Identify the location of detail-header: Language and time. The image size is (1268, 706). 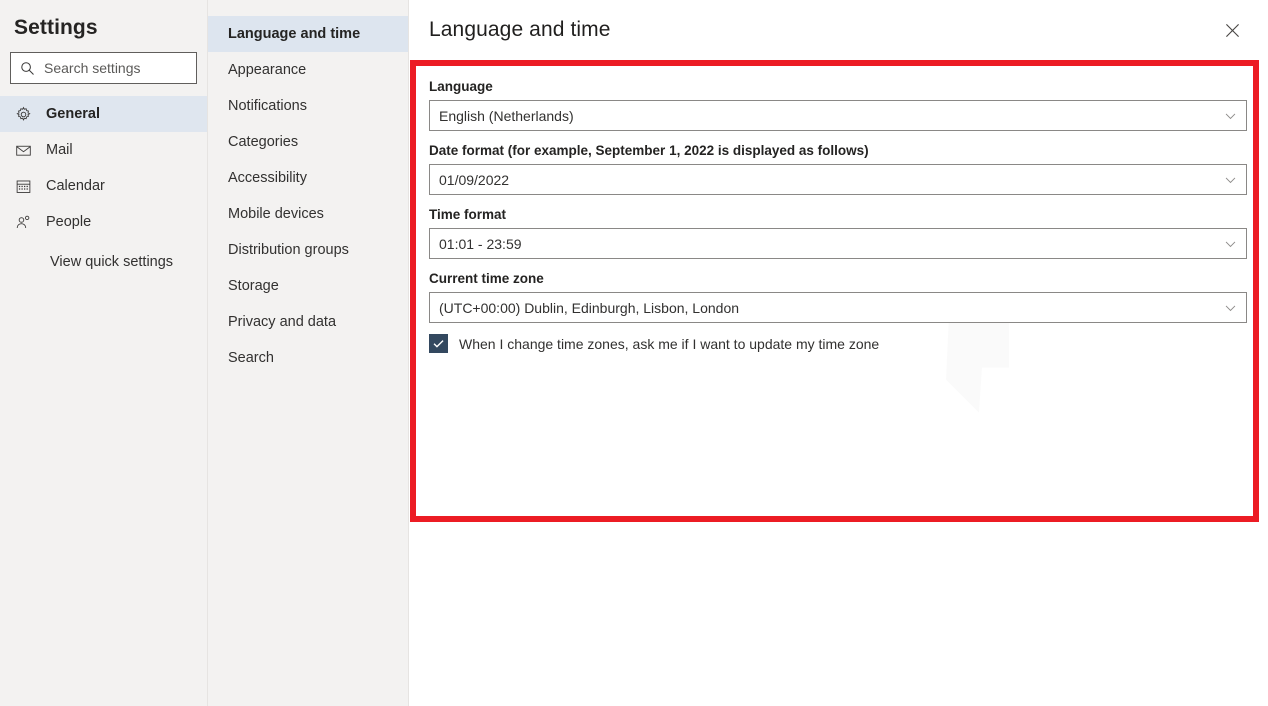
(838, 30).